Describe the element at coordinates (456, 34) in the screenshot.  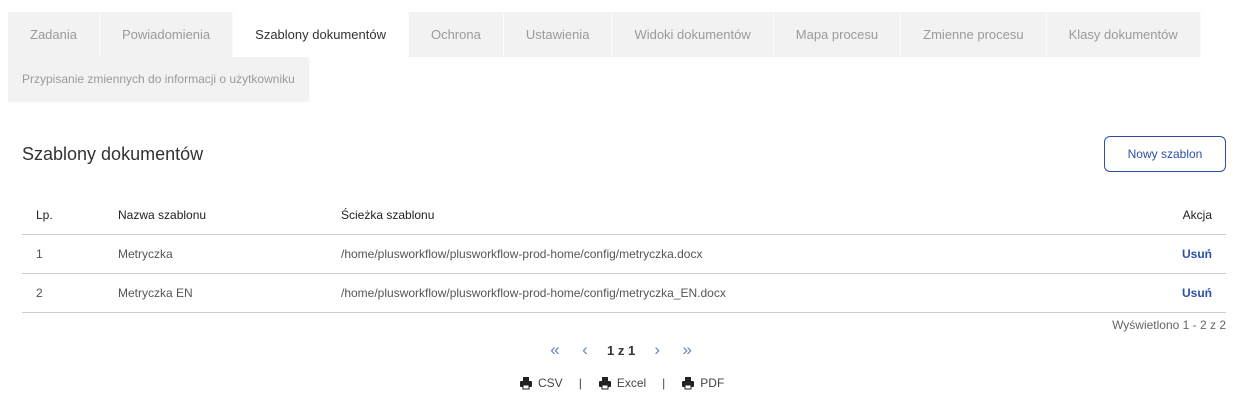
I see `tab-ochrona: Ochrona` at that location.